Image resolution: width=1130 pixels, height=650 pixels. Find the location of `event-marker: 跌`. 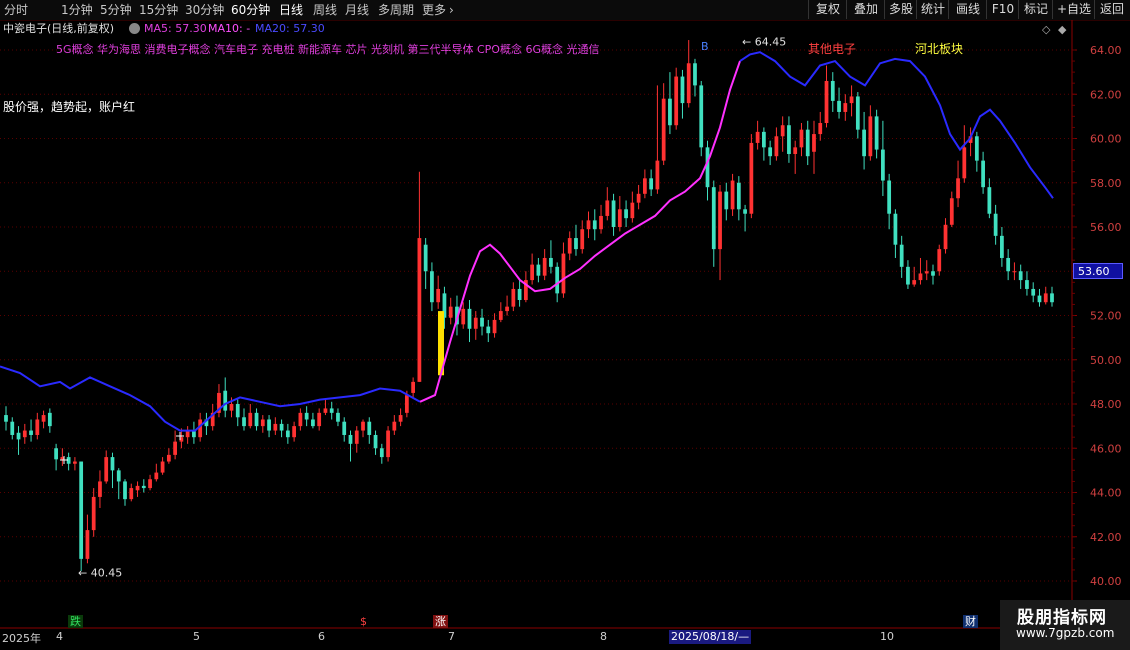

event-marker: 跌 is located at coordinates (75, 621).